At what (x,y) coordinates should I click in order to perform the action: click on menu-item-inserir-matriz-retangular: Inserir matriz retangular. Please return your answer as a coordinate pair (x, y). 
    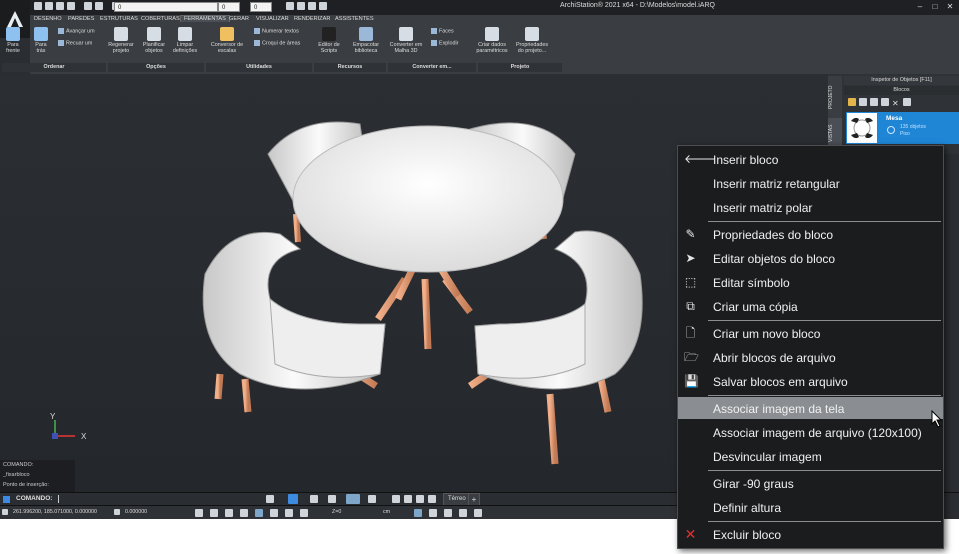
    Looking at the image, I should click on (810, 183).